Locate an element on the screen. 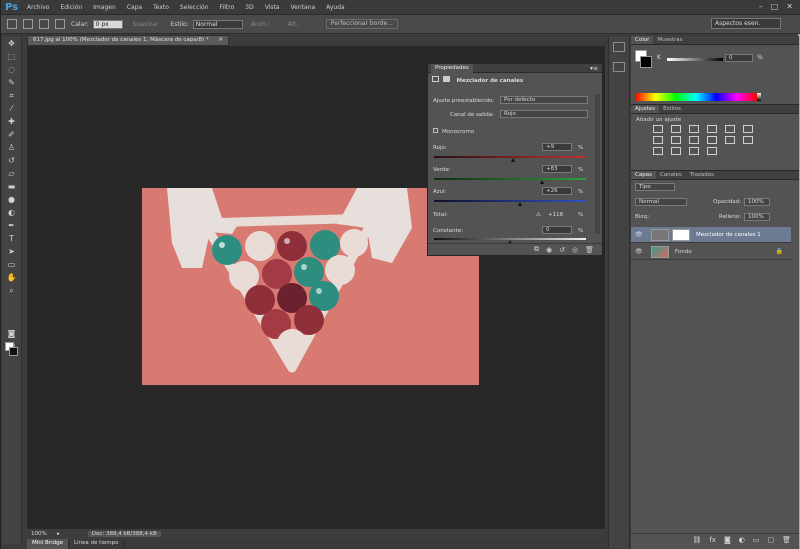  reset-icon: ↺ is located at coordinates (562, 250).